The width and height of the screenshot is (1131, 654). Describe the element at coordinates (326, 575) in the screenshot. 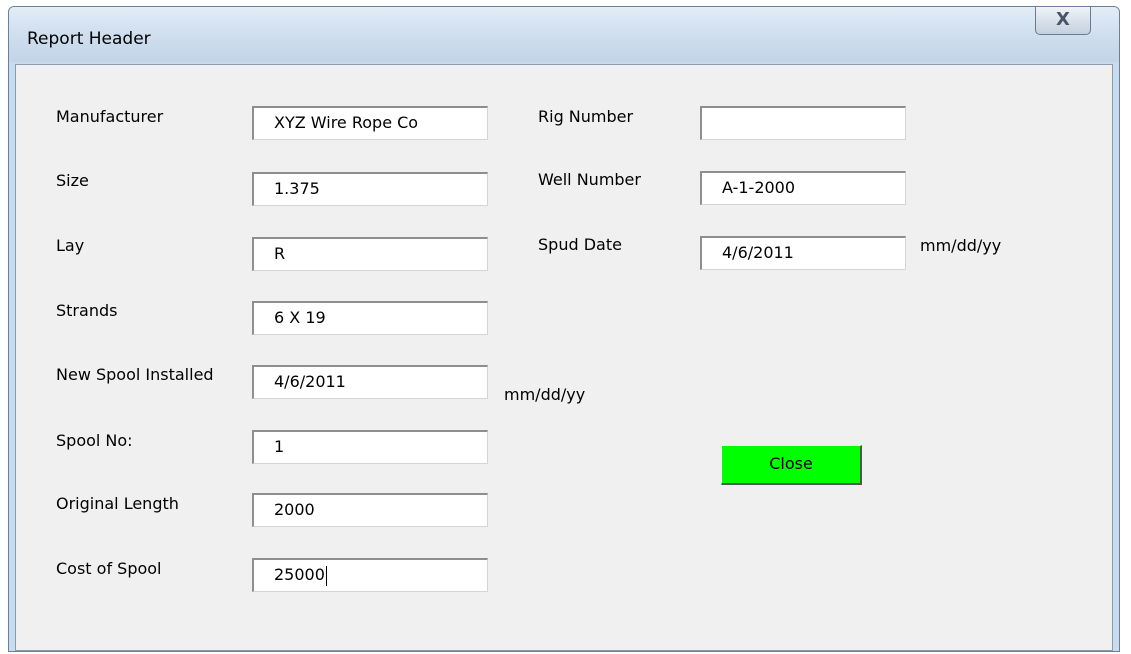

I see `text-cursor` at that location.